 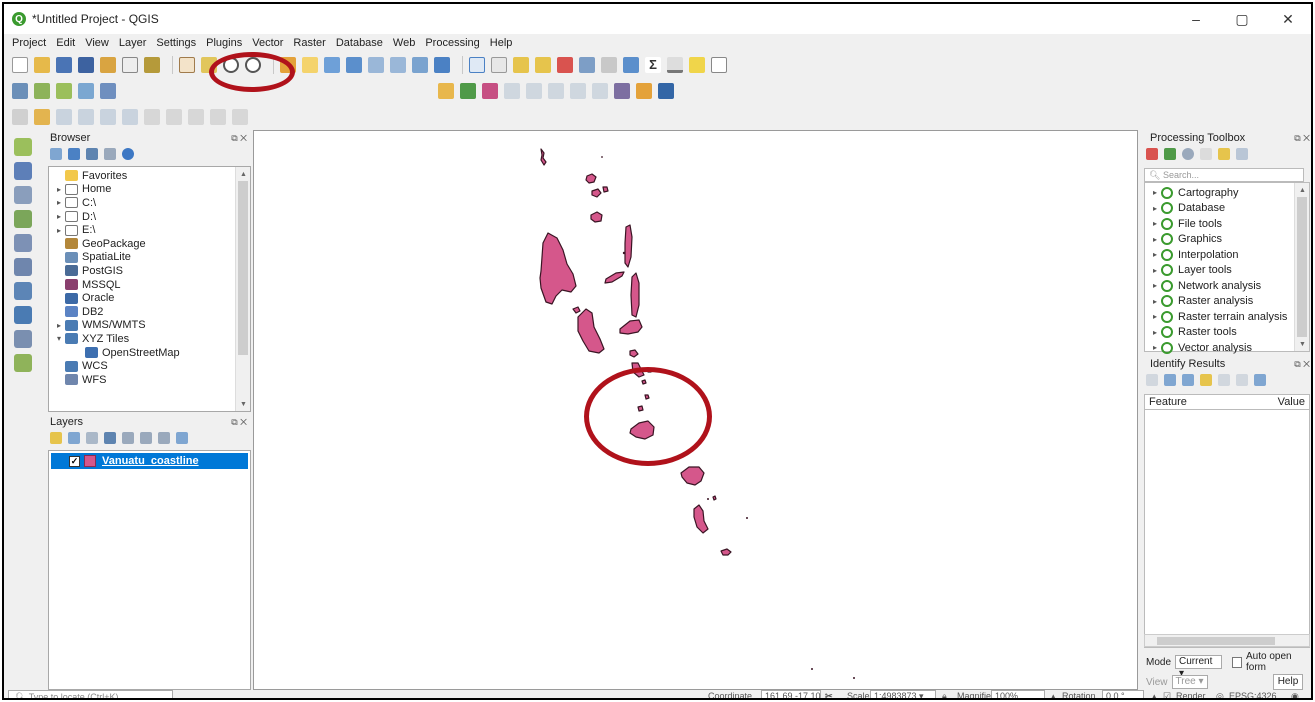 What do you see at coordinates (1152, 380) in the screenshot?
I see `expand-tree-icon` at bounding box center [1152, 380].